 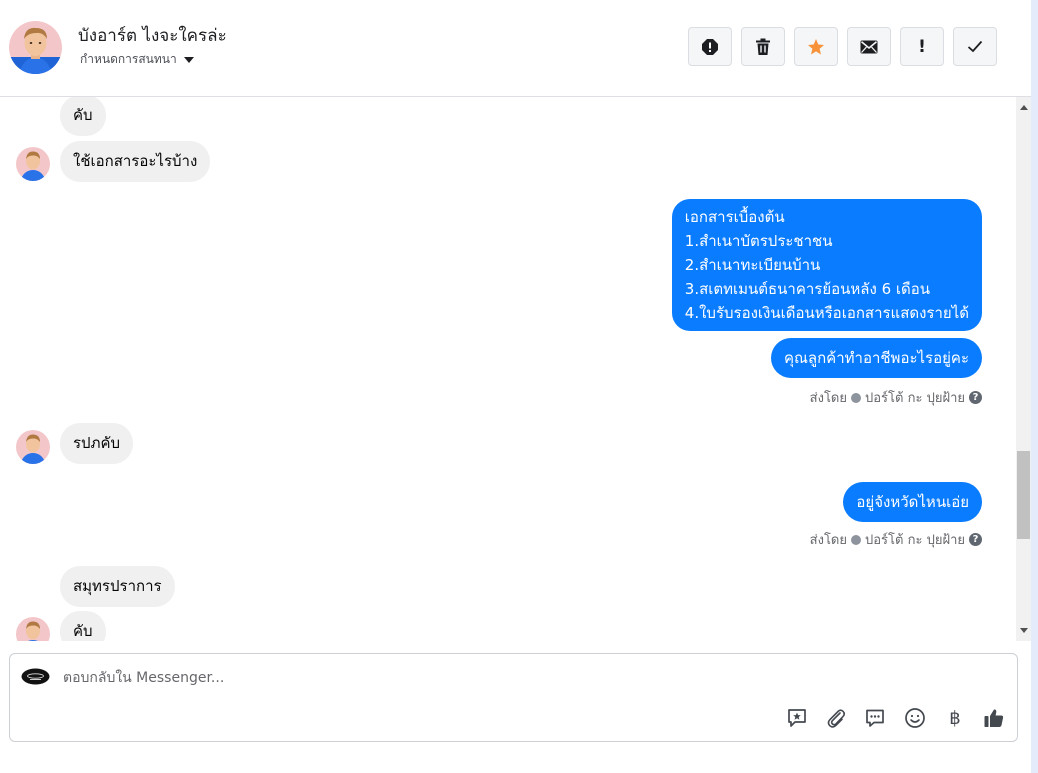 I want to click on contact-avatar, so click(x=35, y=47).